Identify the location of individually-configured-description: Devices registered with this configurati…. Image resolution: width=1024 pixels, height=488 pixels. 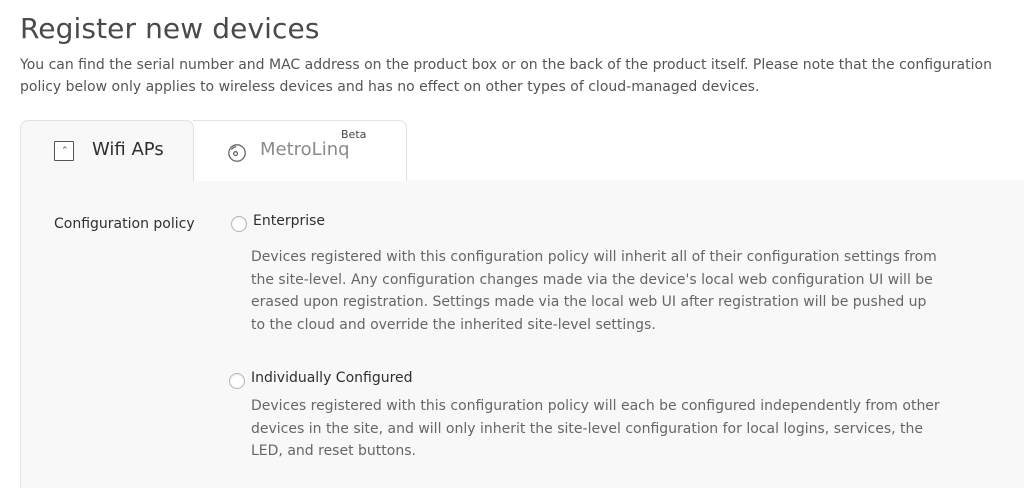
(595, 428).